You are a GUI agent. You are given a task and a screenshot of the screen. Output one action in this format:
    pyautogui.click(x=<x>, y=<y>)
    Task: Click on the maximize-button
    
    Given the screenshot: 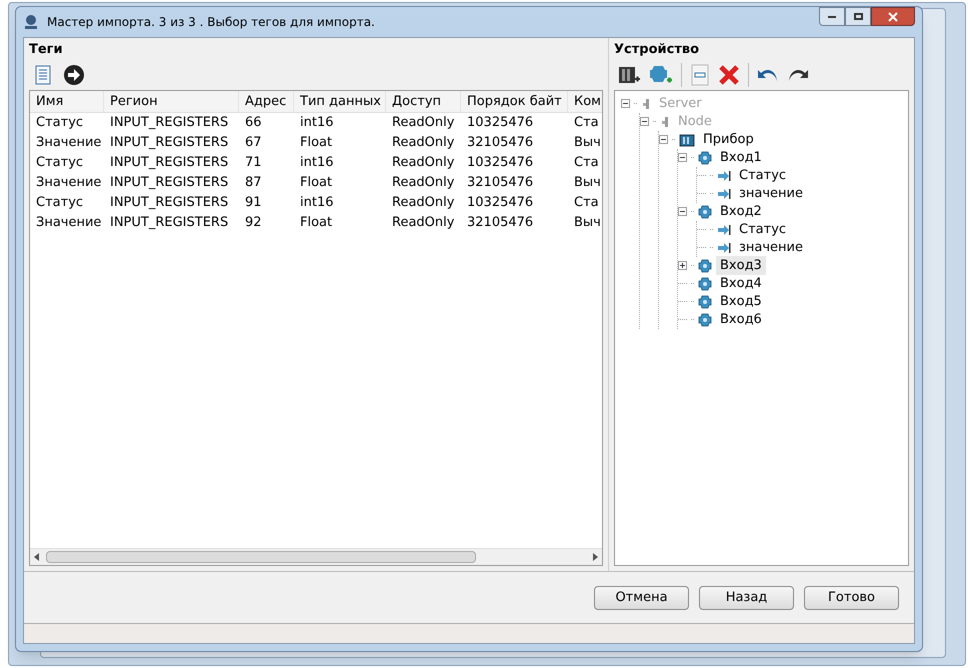 What is the action you would take?
    pyautogui.click(x=858, y=16)
    